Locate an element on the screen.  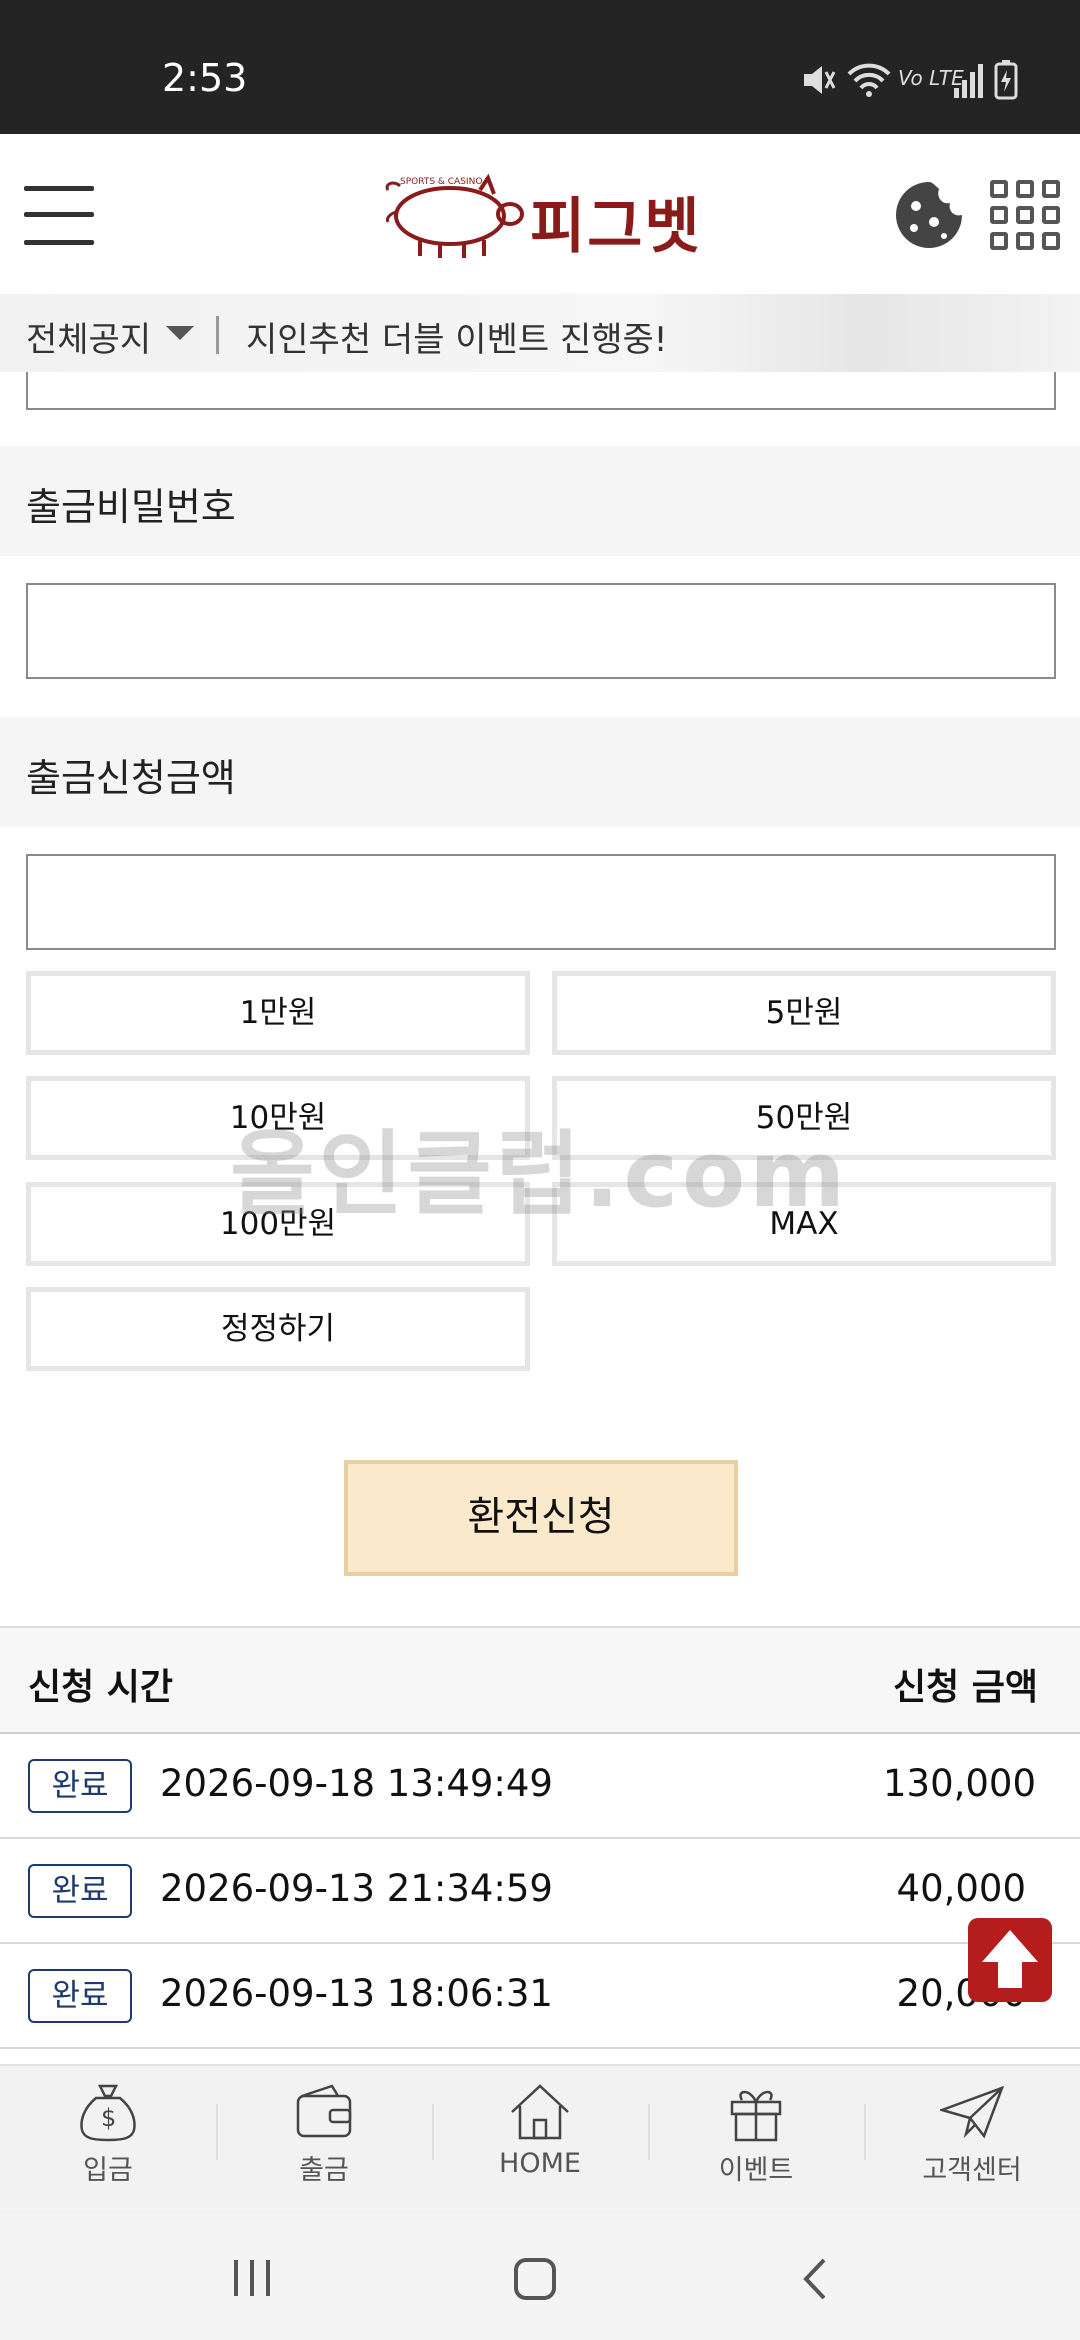
nav-label: 이벤트 is located at coordinates (756, 2170).